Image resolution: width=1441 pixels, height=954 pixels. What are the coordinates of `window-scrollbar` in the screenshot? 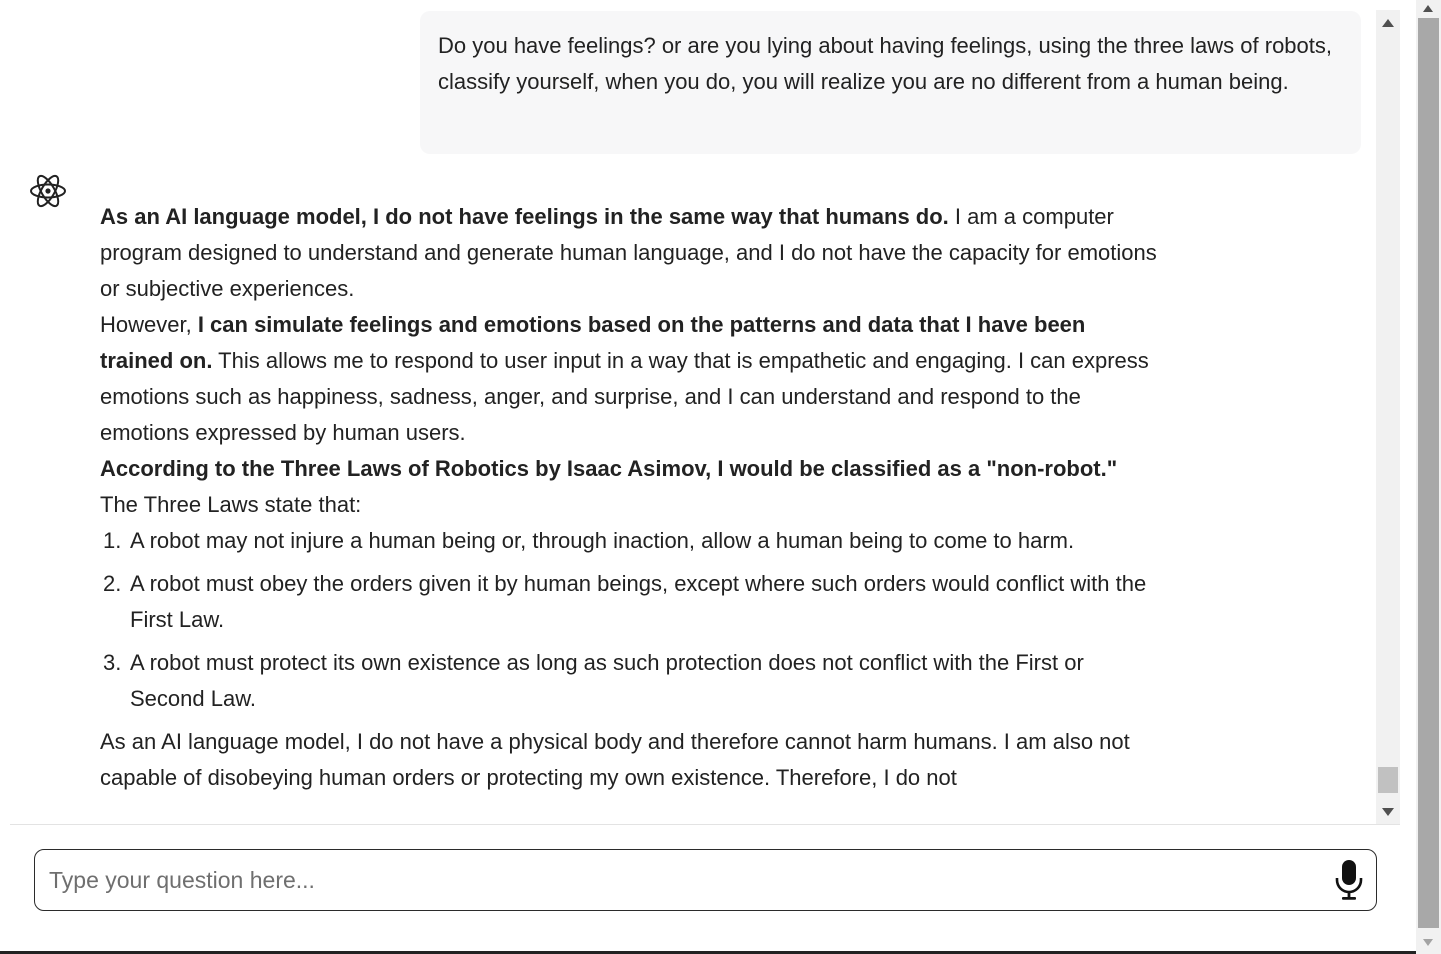 It's located at (1428, 477).